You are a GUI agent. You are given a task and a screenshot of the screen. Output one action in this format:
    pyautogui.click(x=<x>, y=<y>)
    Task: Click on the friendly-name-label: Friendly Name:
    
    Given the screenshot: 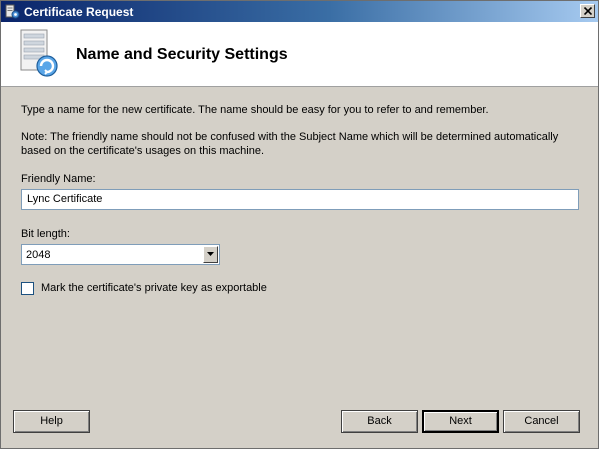 What is the action you would take?
    pyautogui.click(x=58, y=179)
    